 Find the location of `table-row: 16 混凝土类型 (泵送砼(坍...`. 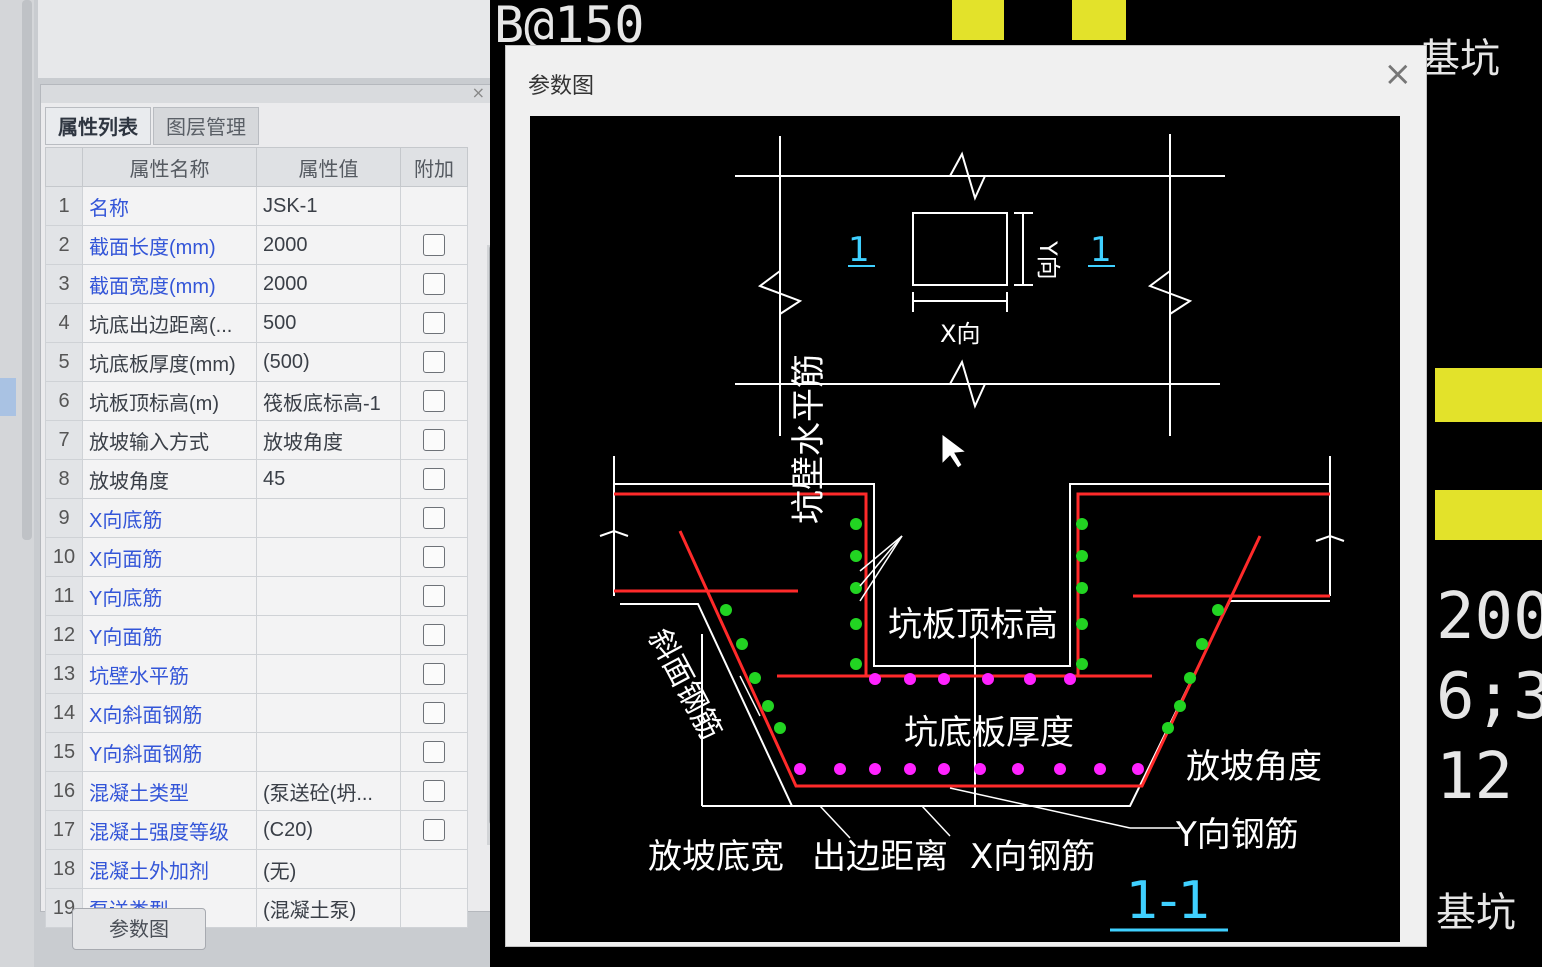

table-row: 16 混凝土类型 (泵送砼(坍... is located at coordinates (256, 791).